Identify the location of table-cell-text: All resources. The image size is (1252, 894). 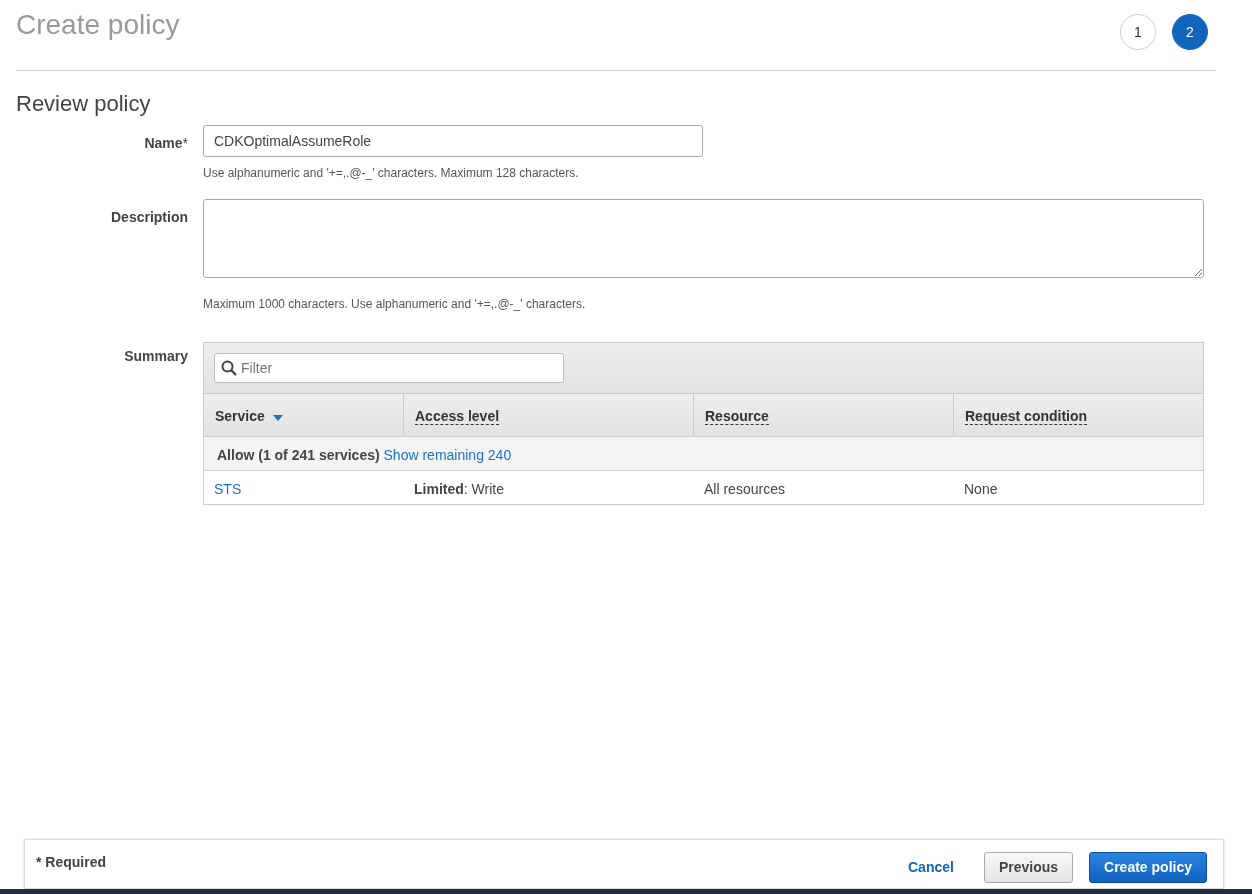
(744, 490).